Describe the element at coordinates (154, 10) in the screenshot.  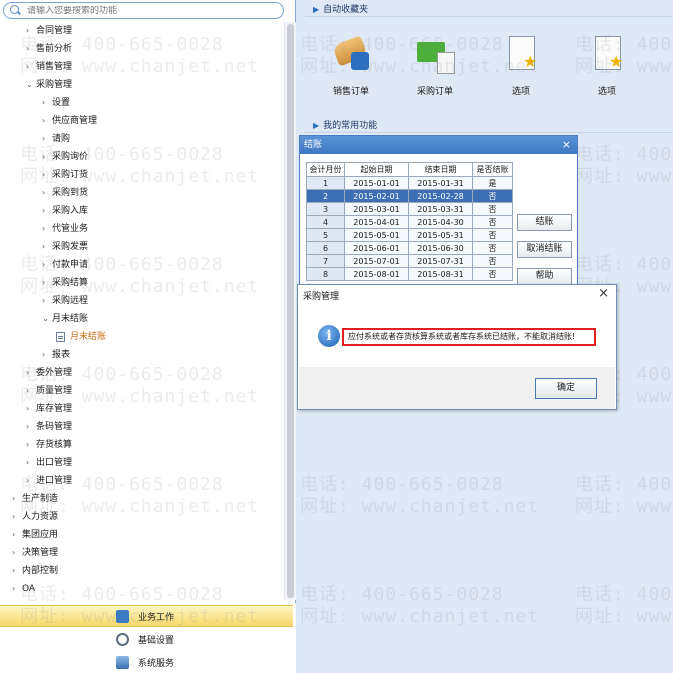
I see `search-input` at that location.